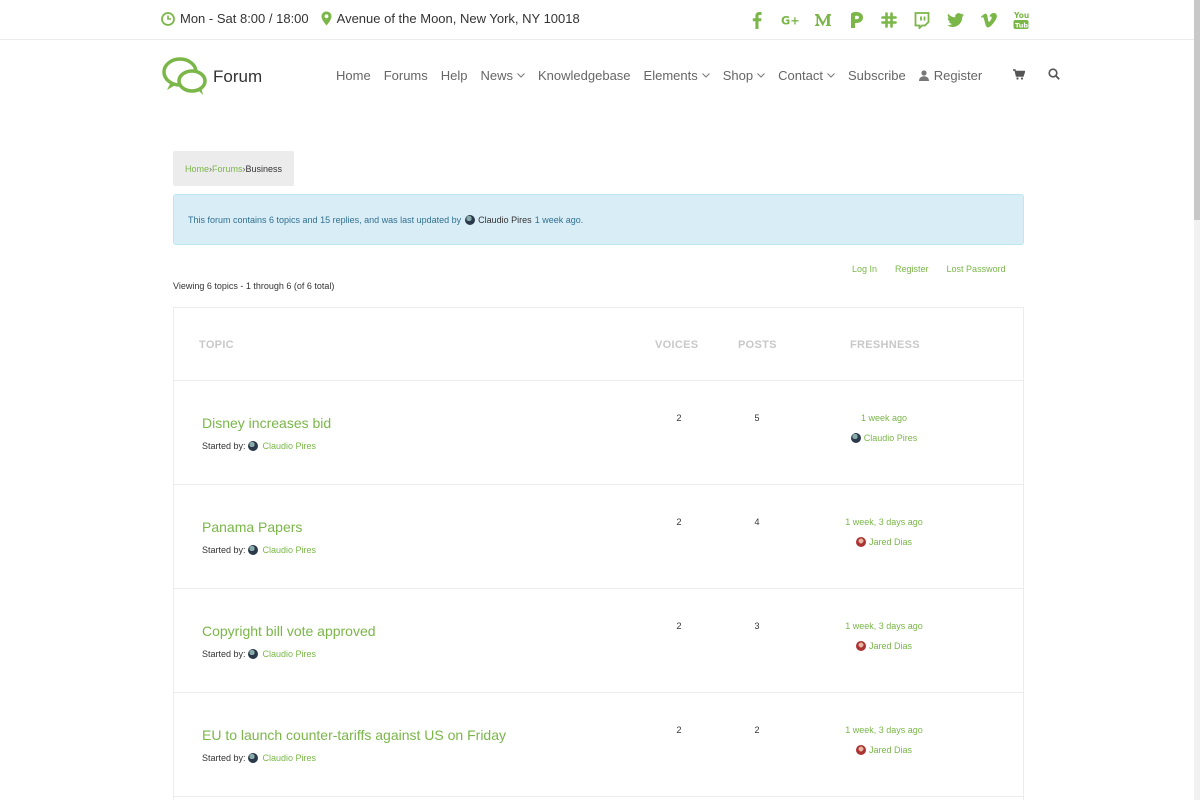  I want to click on cart-button, so click(1019, 75).